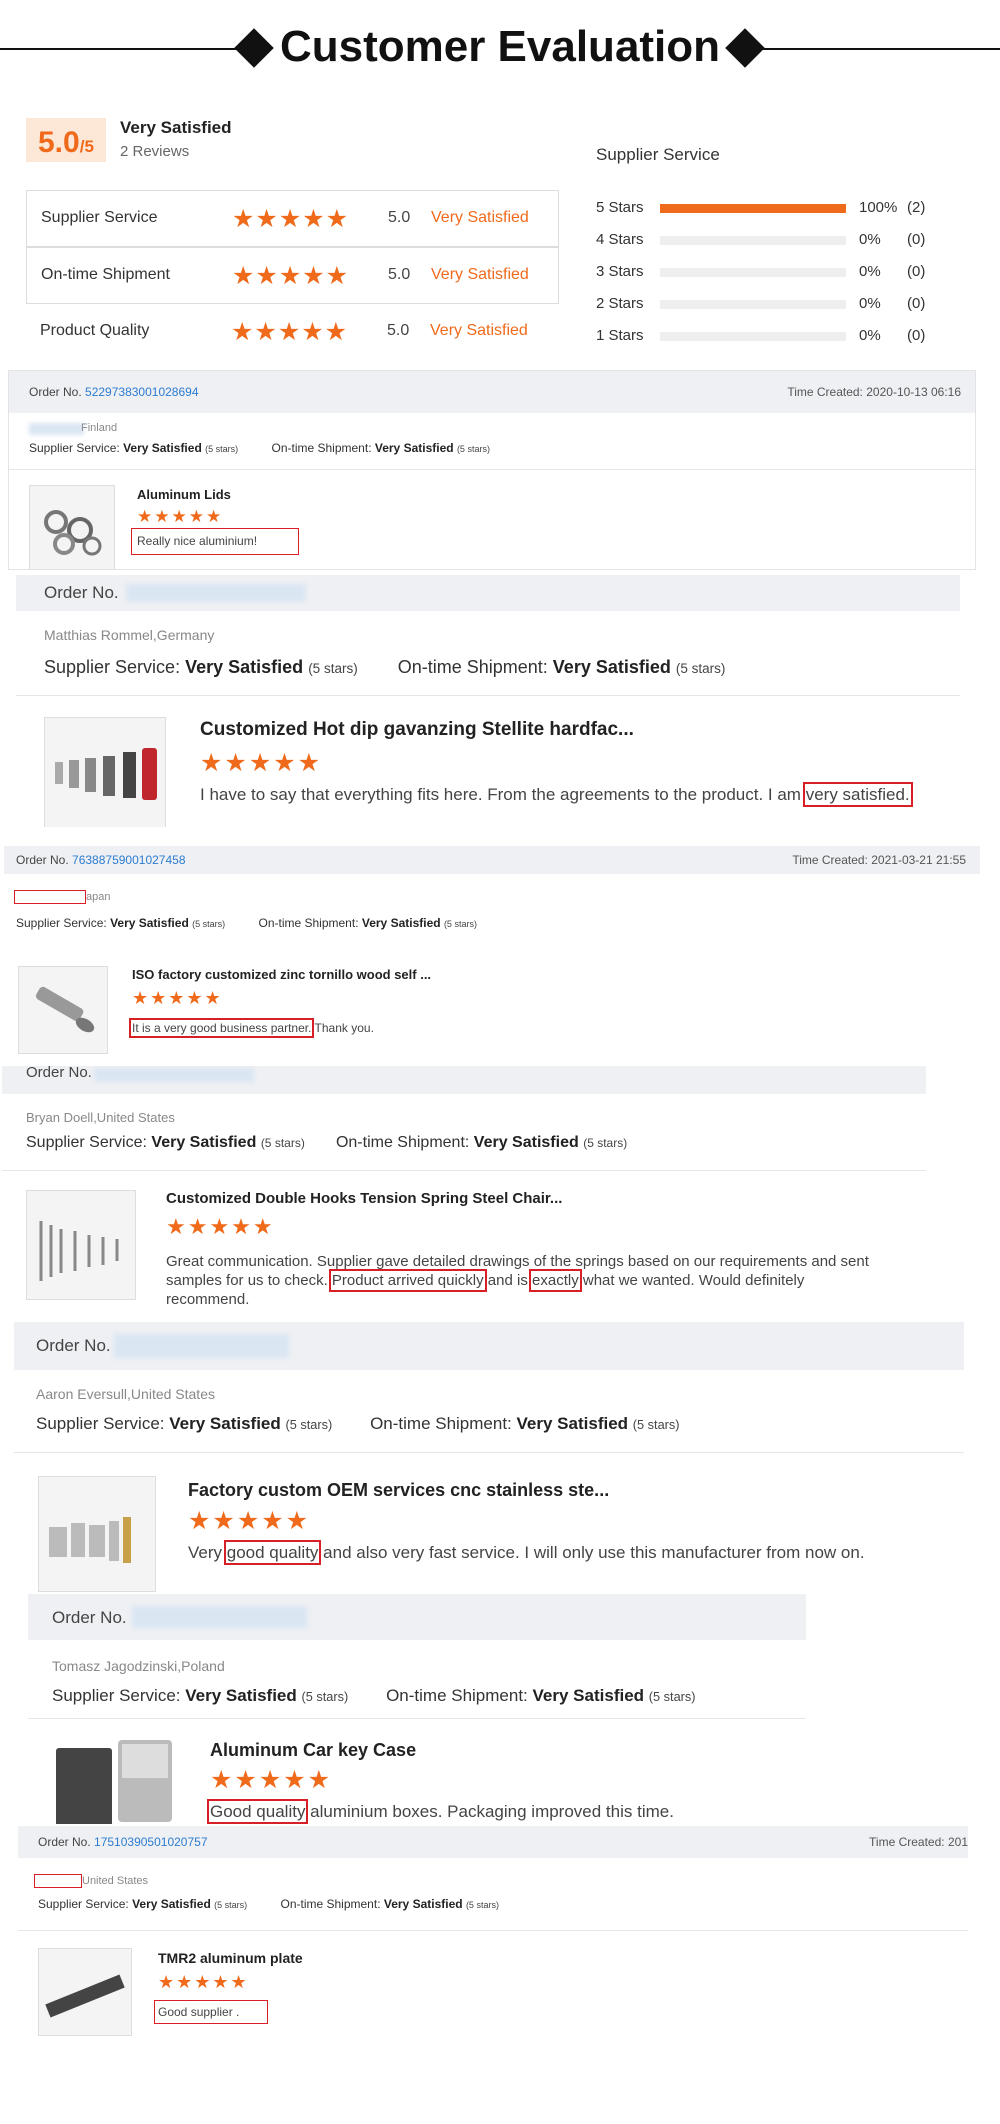 The width and height of the screenshot is (1000, 2124). I want to click on comment-highlight: It is a very good business partner., so click(221, 1028).